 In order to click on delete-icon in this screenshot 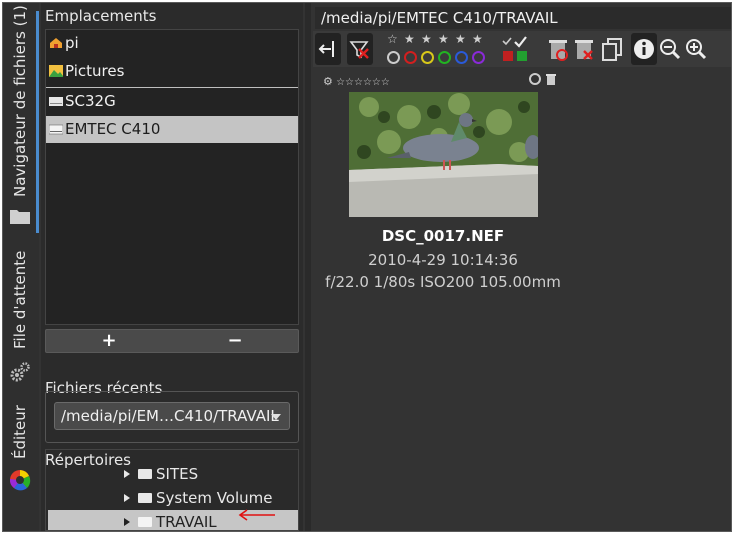, I will do `click(584, 50)`.